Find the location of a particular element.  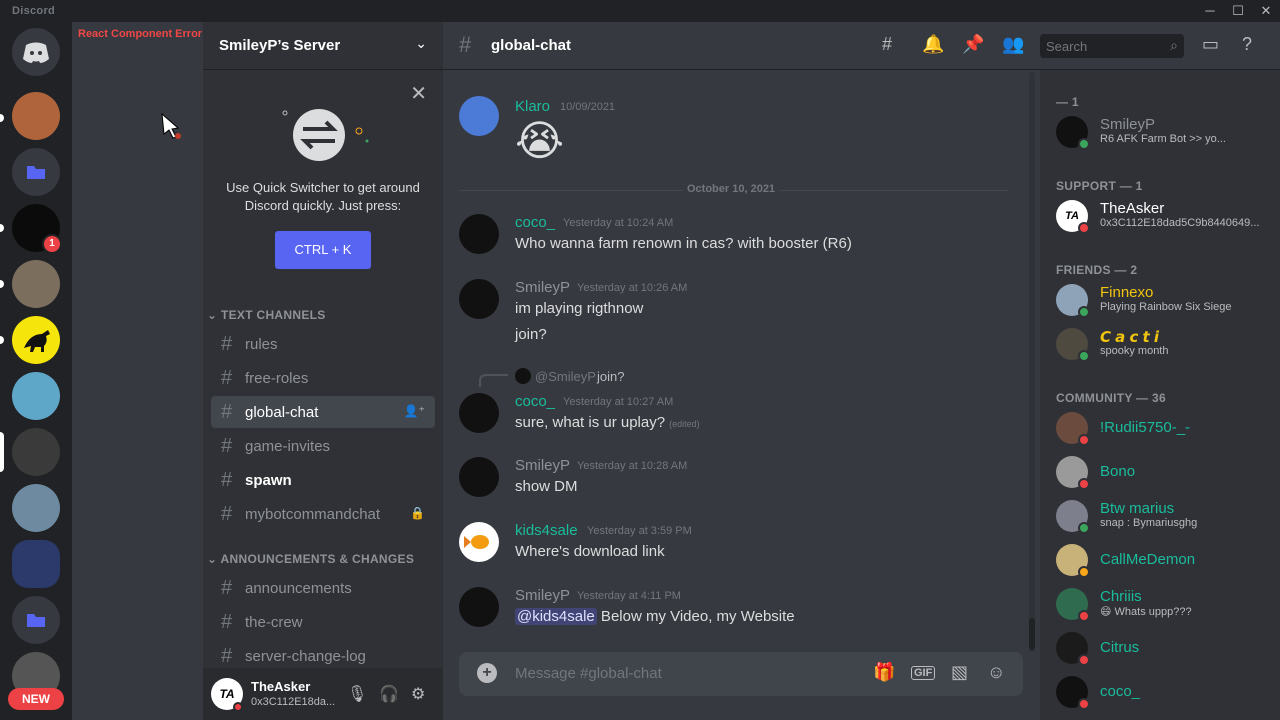

server-icon-cat2 is located at coordinates (36, 284).